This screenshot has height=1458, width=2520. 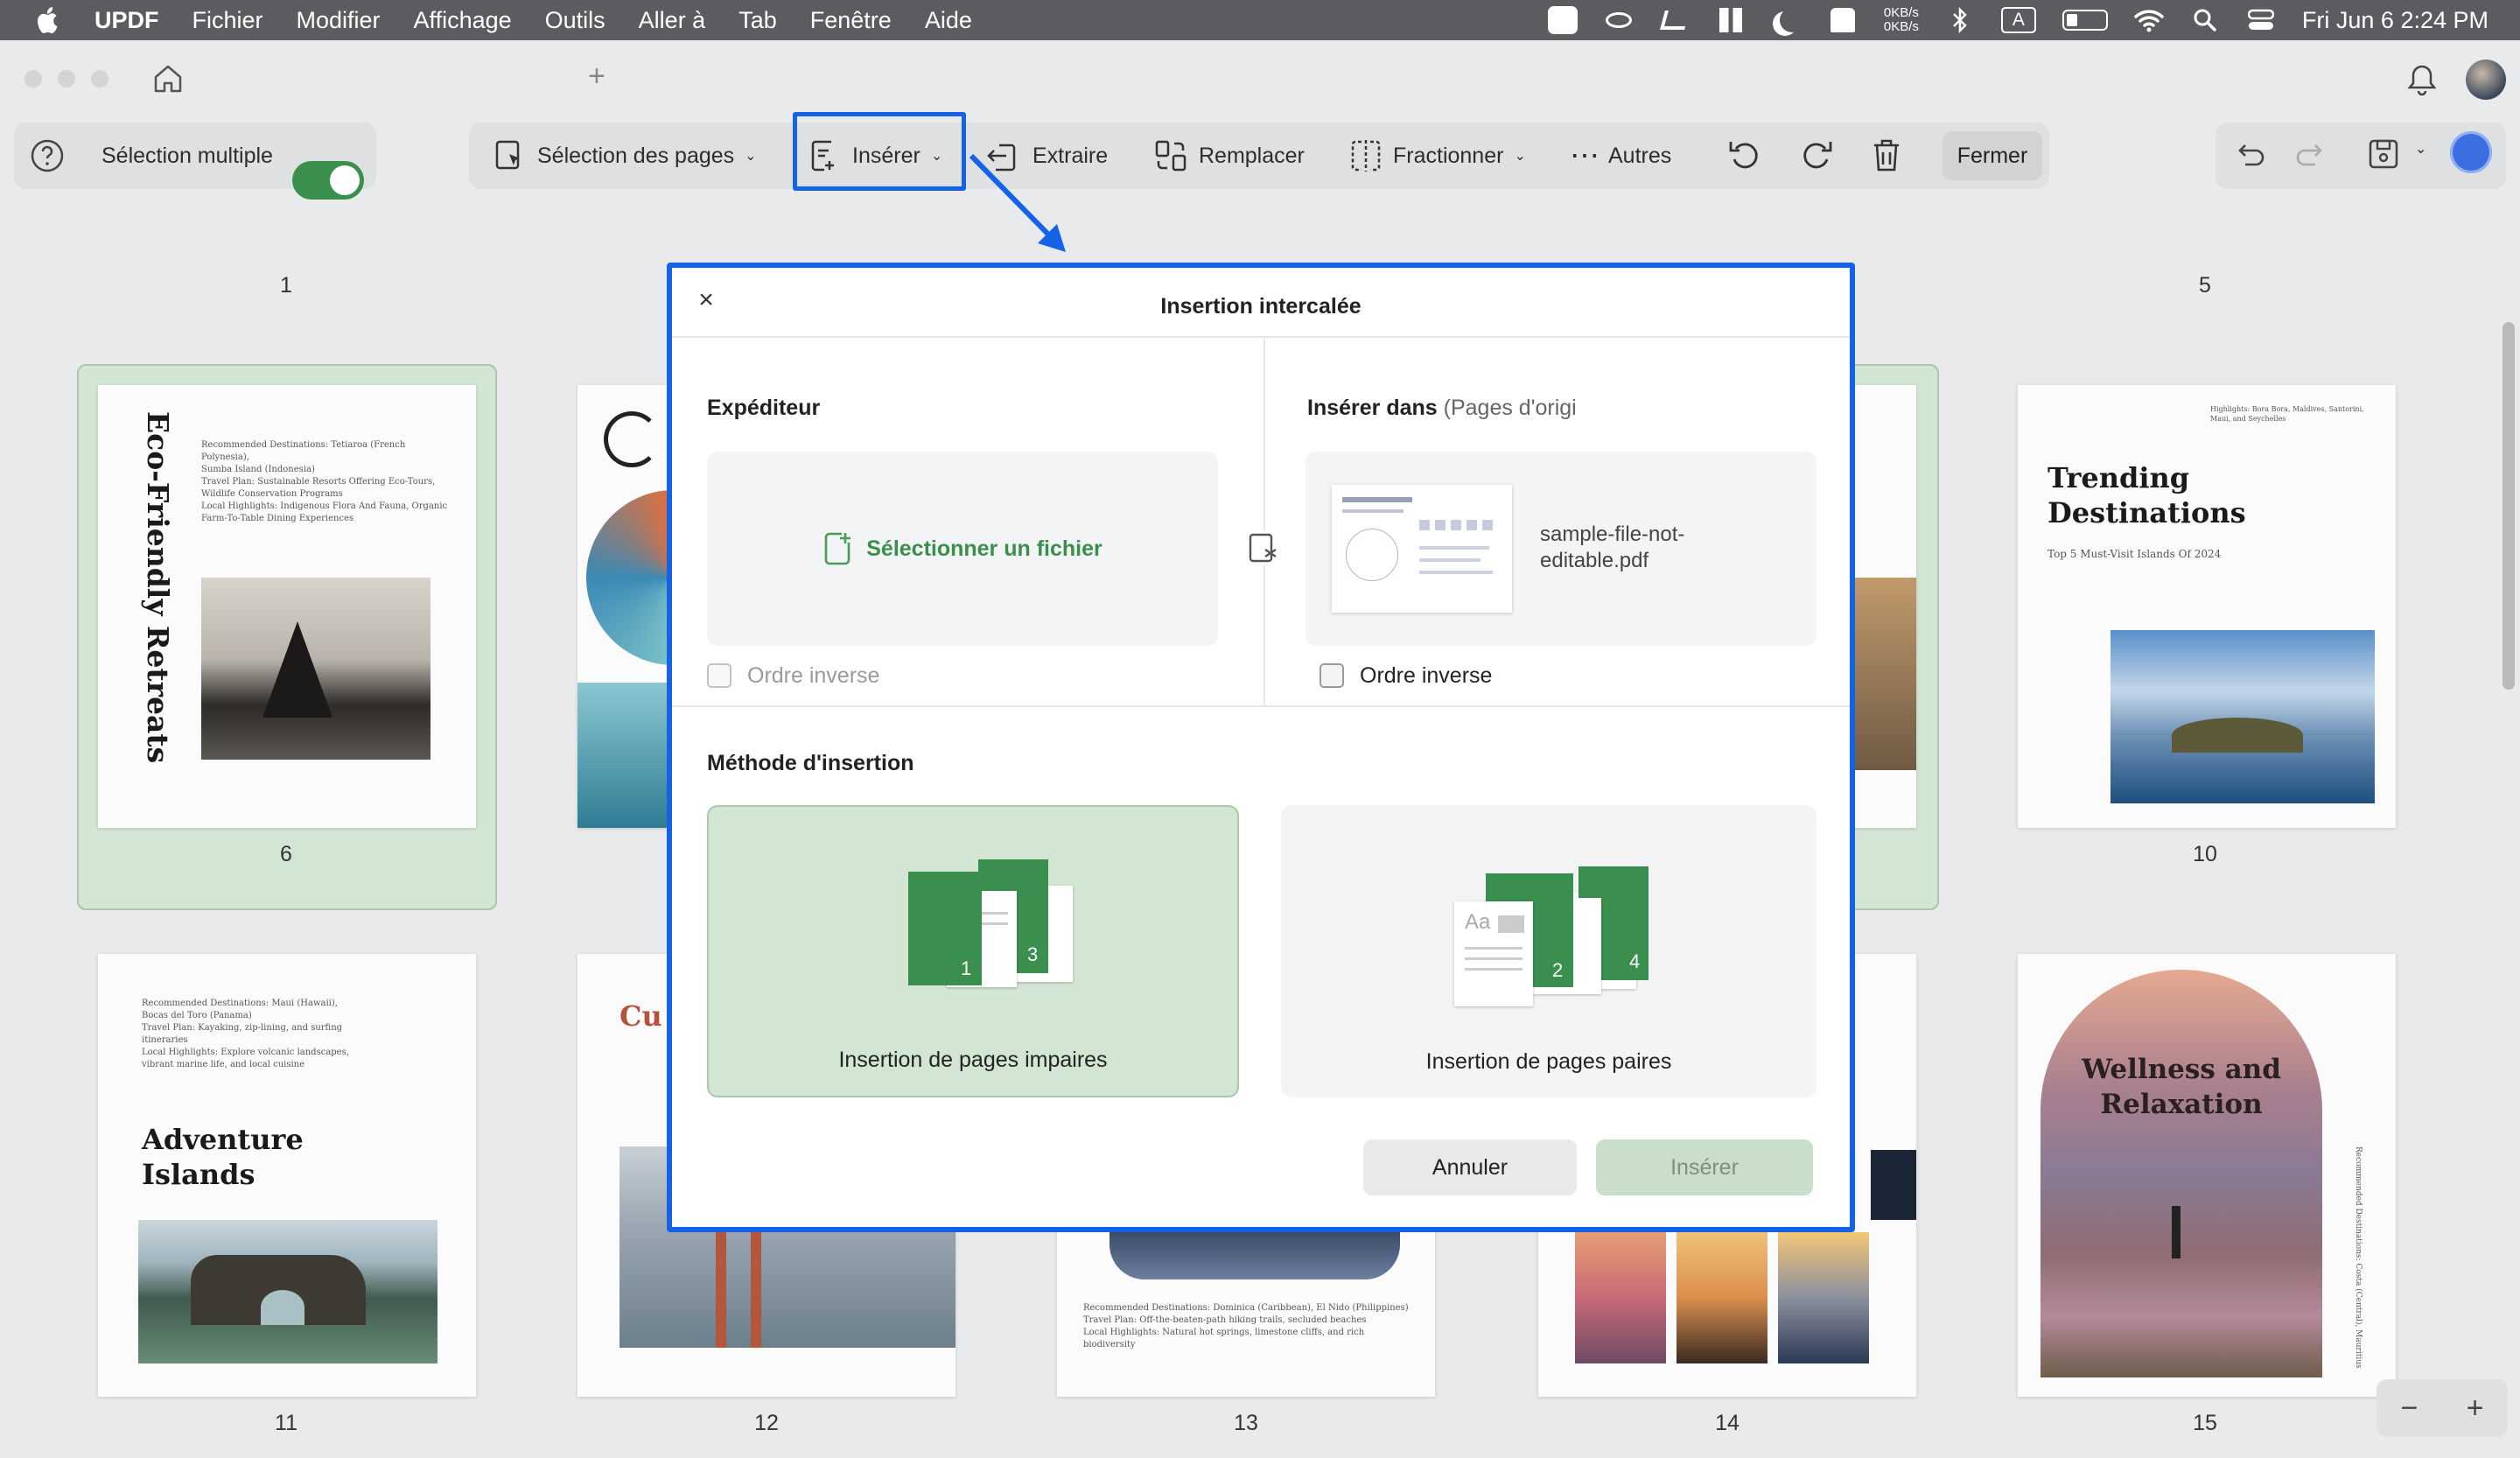 I want to click on page-7-logo-mark, so click(x=632, y=439).